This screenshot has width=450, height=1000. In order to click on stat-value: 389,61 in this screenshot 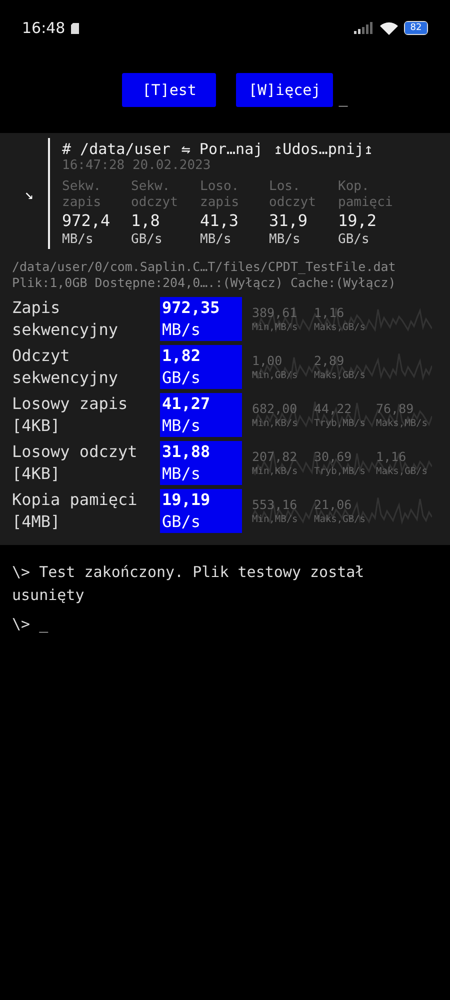, I will do `click(275, 313)`.